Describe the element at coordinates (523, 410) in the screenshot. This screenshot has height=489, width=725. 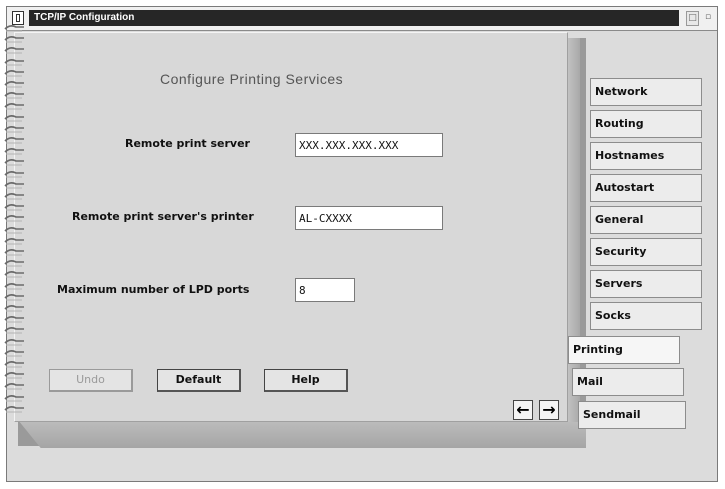
I see `previous-page-button: ←` at that location.